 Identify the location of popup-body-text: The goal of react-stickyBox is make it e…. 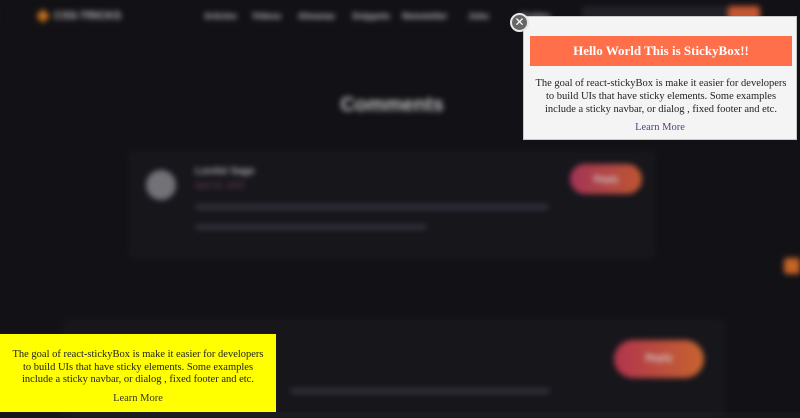
(661, 96).